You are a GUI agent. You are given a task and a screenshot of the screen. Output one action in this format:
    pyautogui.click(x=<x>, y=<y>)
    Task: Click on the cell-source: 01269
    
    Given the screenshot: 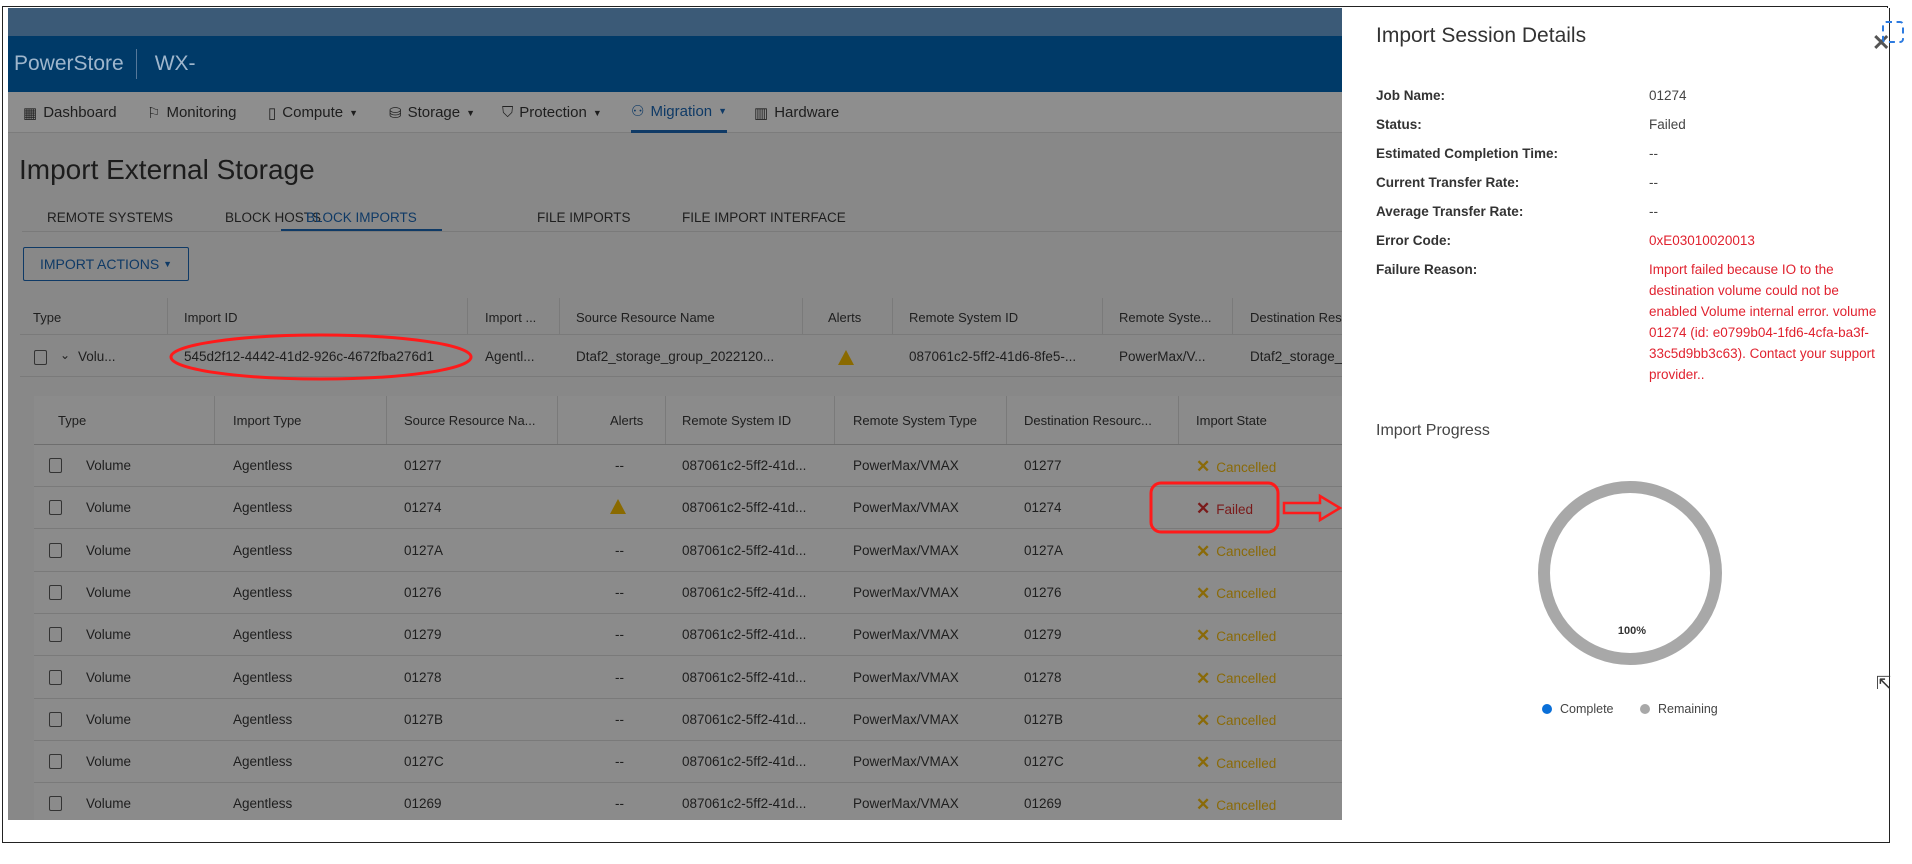 What is the action you would take?
    pyautogui.click(x=423, y=804)
    